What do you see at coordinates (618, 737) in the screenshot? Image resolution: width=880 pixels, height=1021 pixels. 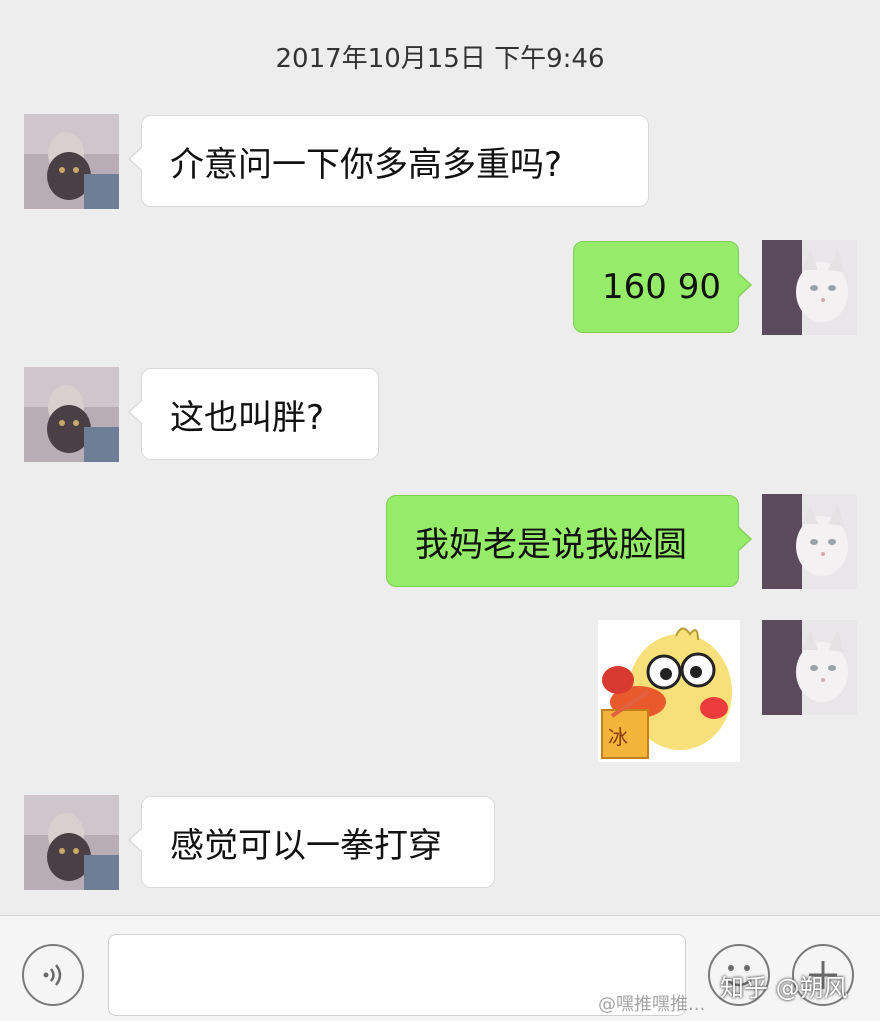 I see `svg-text: 冰` at bounding box center [618, 737].